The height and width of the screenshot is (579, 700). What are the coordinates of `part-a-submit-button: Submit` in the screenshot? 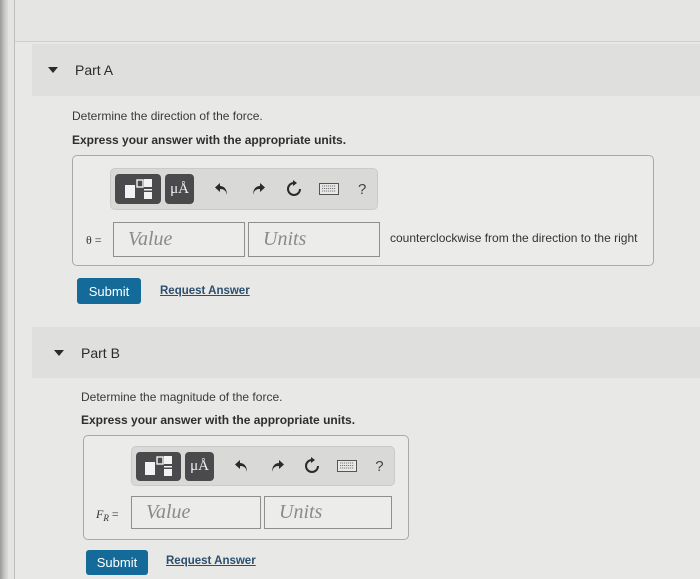 It's located at (109, 291).